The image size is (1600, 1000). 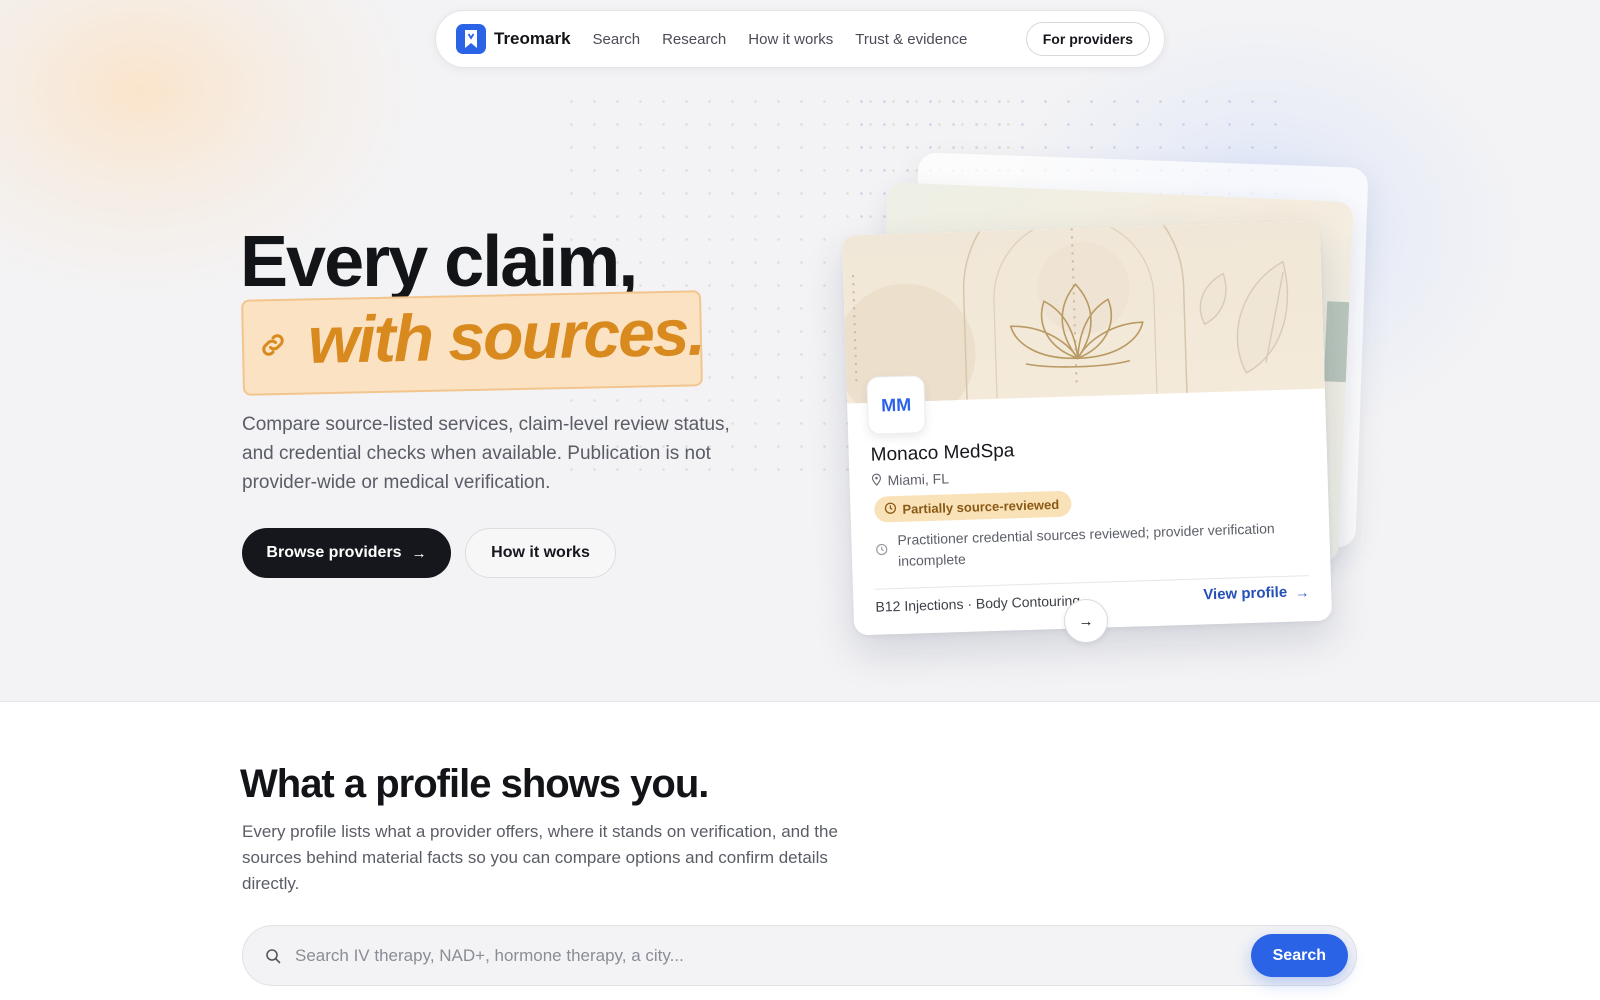 What do you see at coordinates (334, 552) in the screenshot?
I see `browse-providers-label: Browse providers` at bounding box center [334, 552].